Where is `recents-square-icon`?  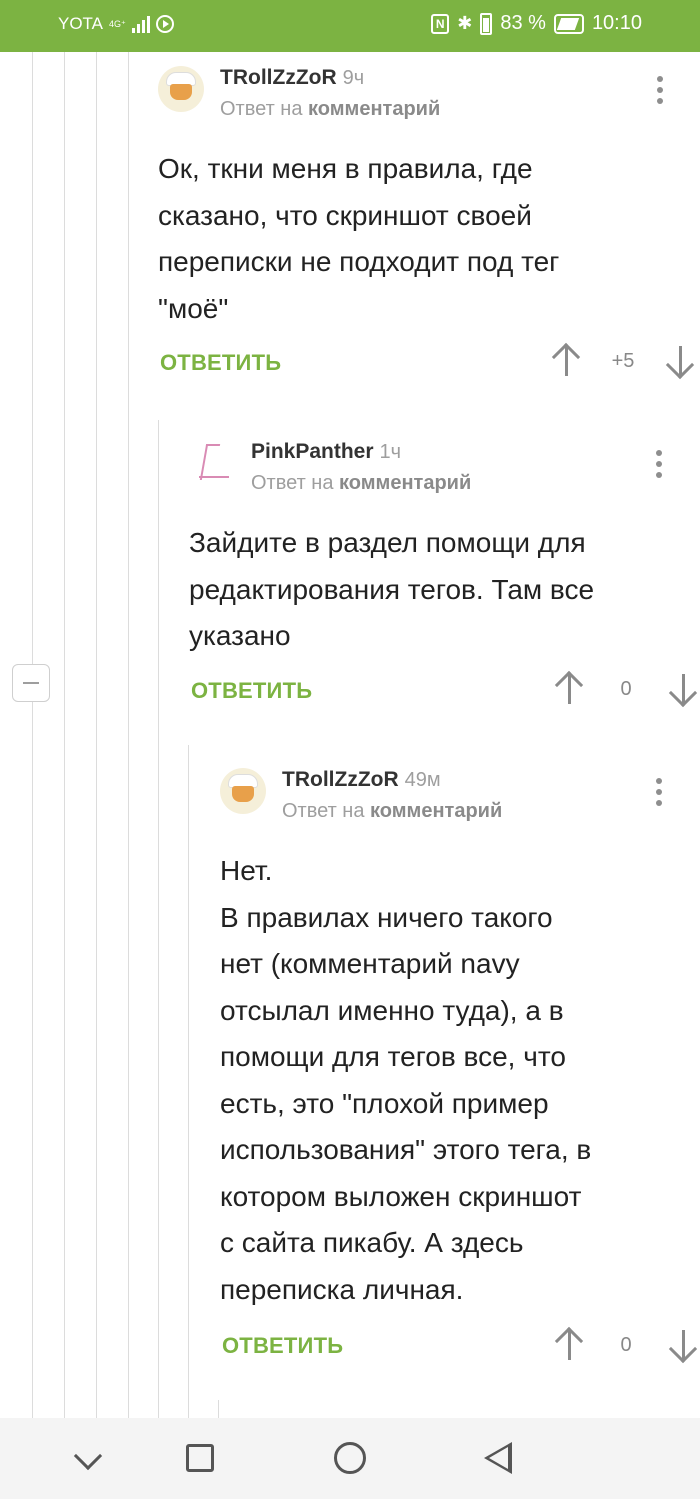
recents-square-icon is located at coordinates (200, 1458).